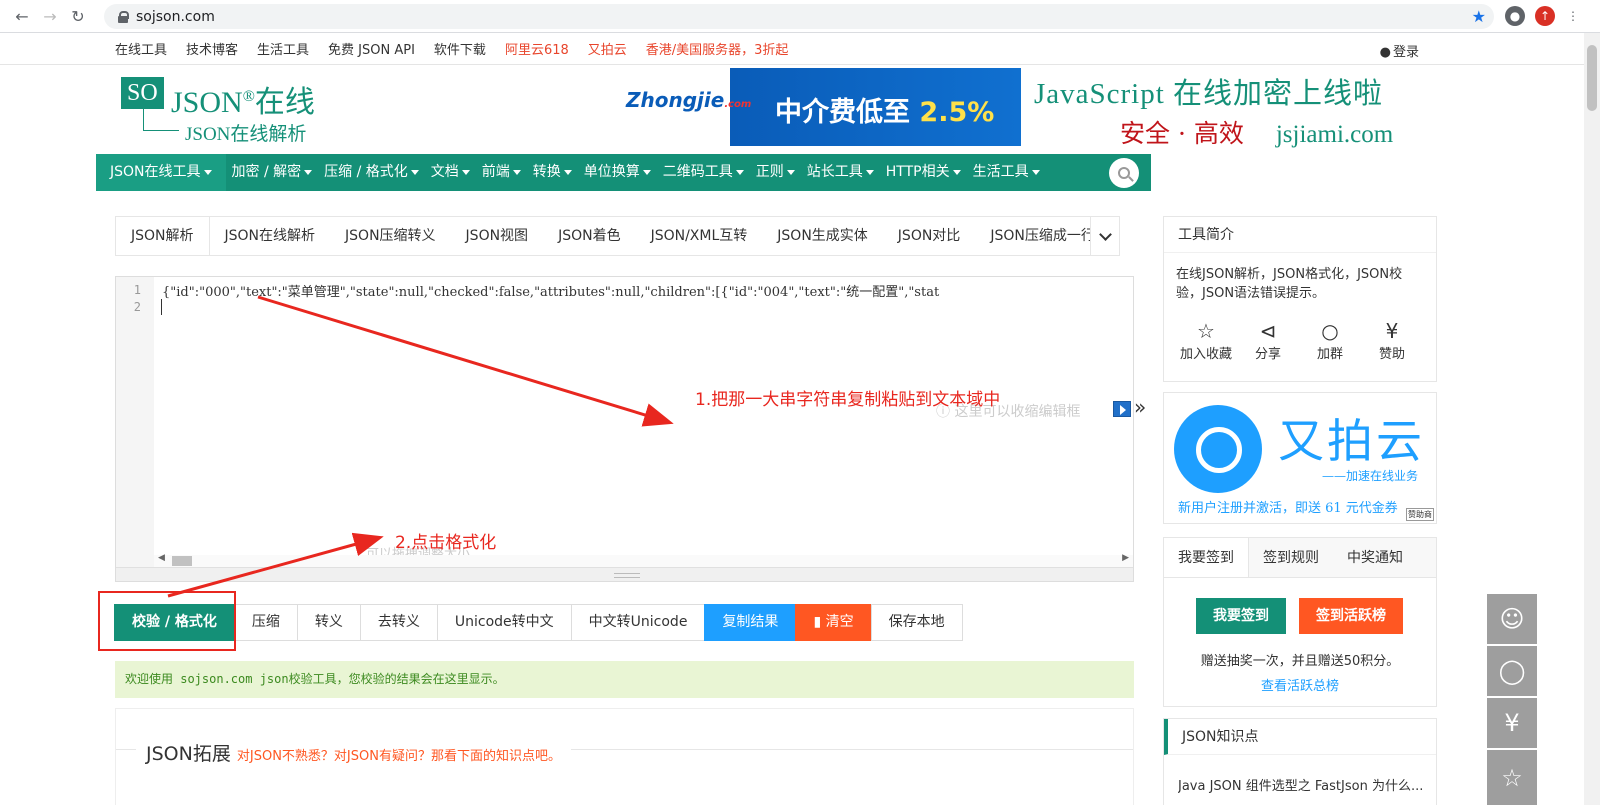  Describe the element at coordinates (1409, 50) in the screenshot. I see `login-link: ● 登录` at that location.